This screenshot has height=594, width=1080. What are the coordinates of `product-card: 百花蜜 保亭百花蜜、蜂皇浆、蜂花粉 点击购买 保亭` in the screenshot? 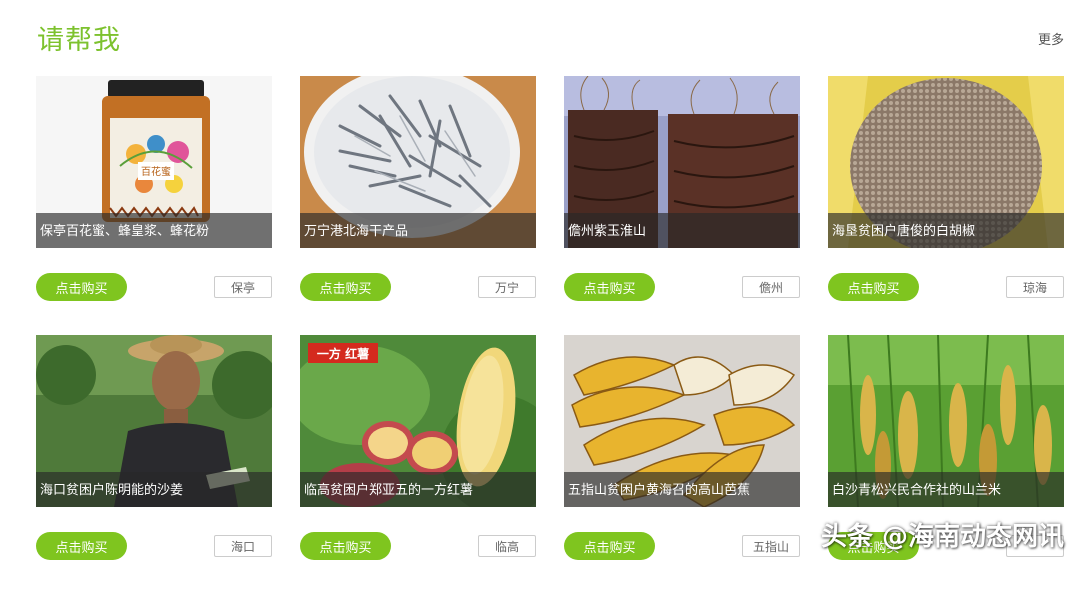 It's located at (154, 205).